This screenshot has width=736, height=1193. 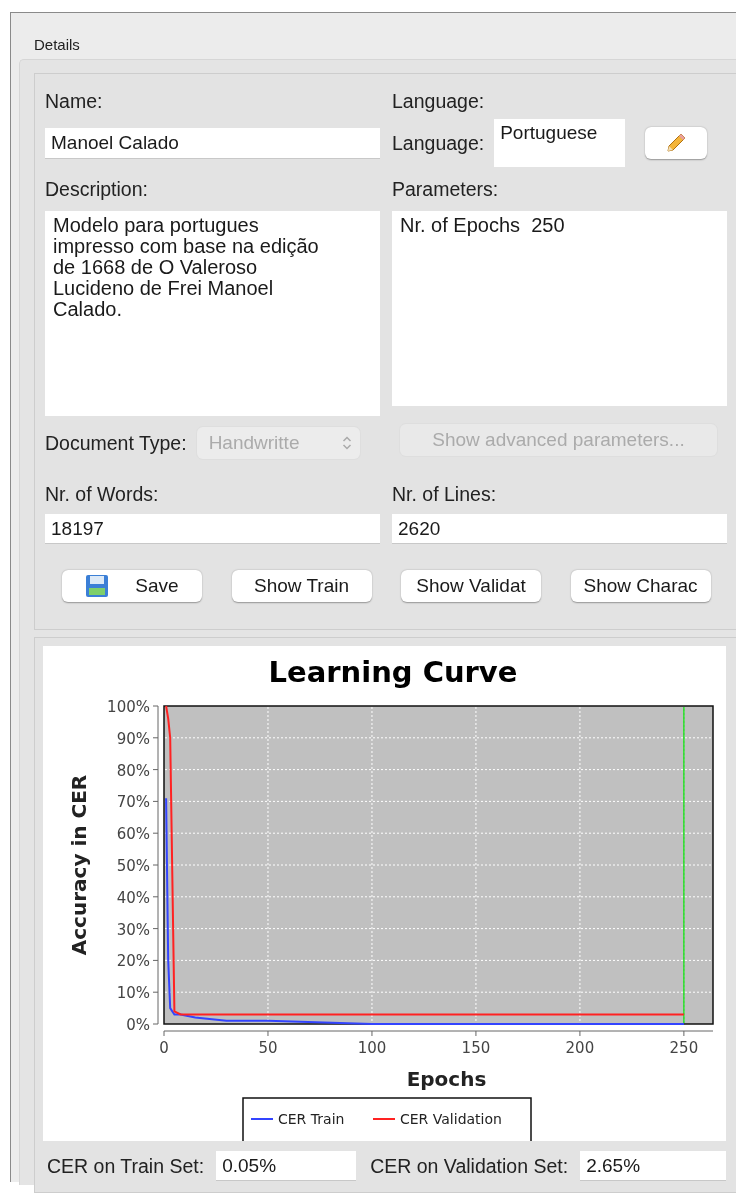 What do you see at coordinates (469, 1166) in the screenshot?
I see `field-label: CER on Validation Set:` at bounding box center [469, 1166].